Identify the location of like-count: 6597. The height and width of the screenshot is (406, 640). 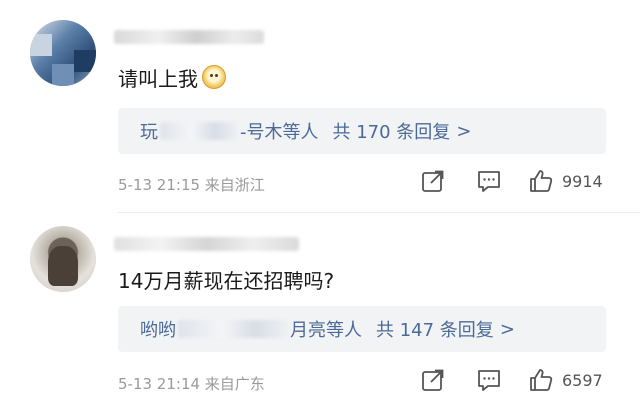
(582, 380).